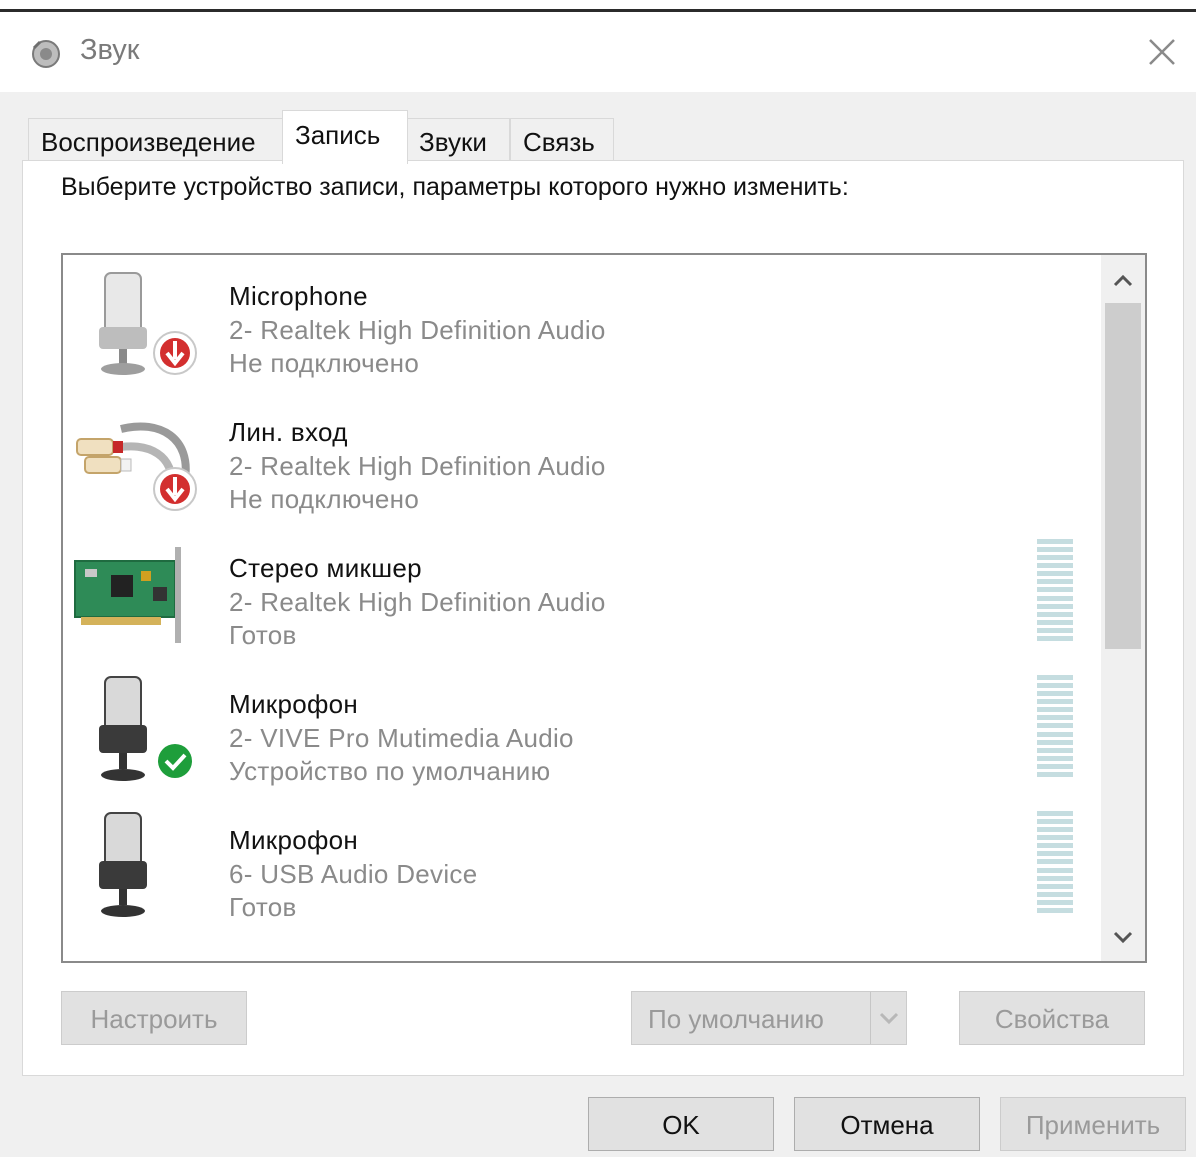 Image resolution: width=1196 pixels, height=1157 pixels. What do you see at coordinates (559, 142) in the screenshot?
I see `tab-communications-label: Связь` at bounding box center [559, 142].